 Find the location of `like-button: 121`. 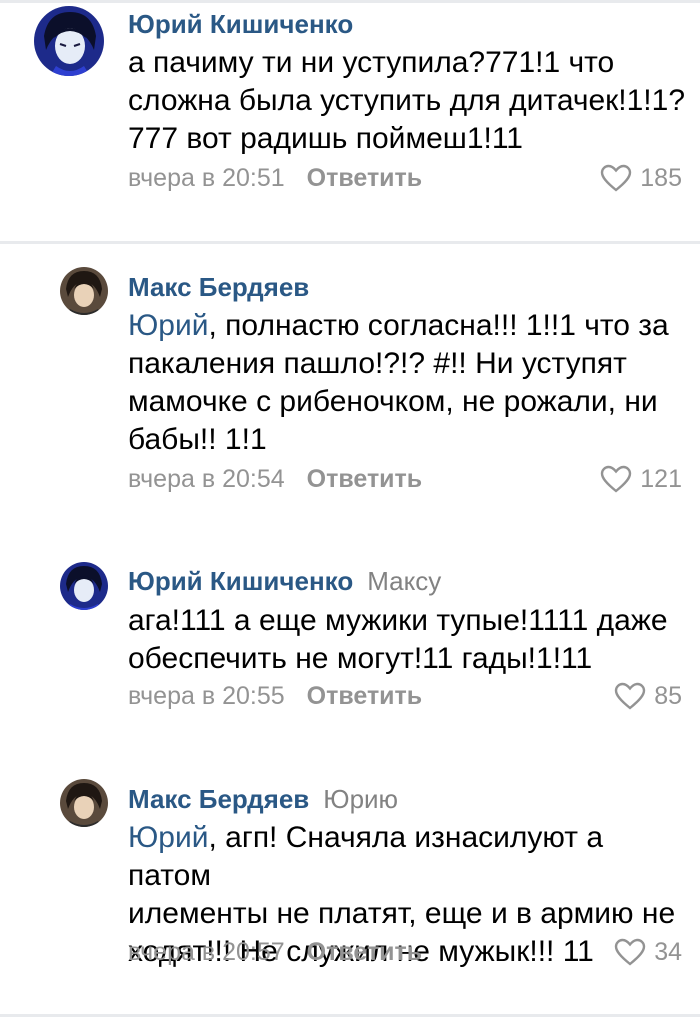

like-button: 121 is located at coordinates (641, 479).